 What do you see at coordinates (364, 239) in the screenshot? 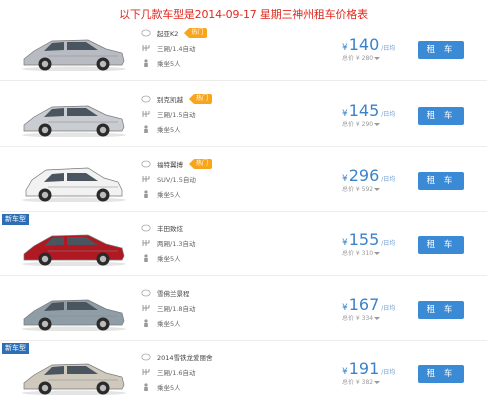
I see `daily-price: 155` at bounding box center [364, 239].